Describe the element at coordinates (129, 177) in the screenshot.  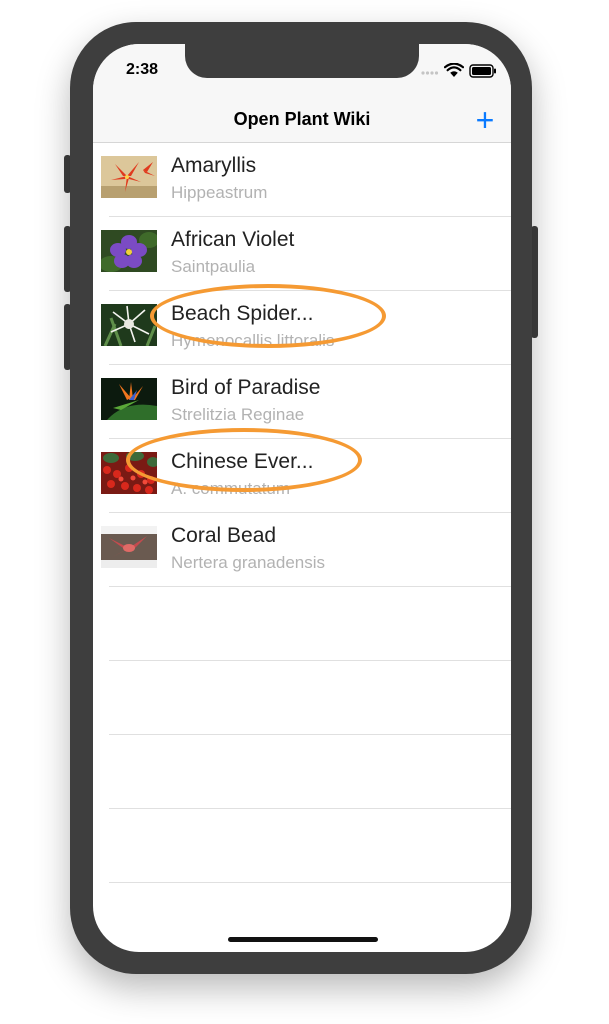
I see `amaryllis-thumbnail` at that location.